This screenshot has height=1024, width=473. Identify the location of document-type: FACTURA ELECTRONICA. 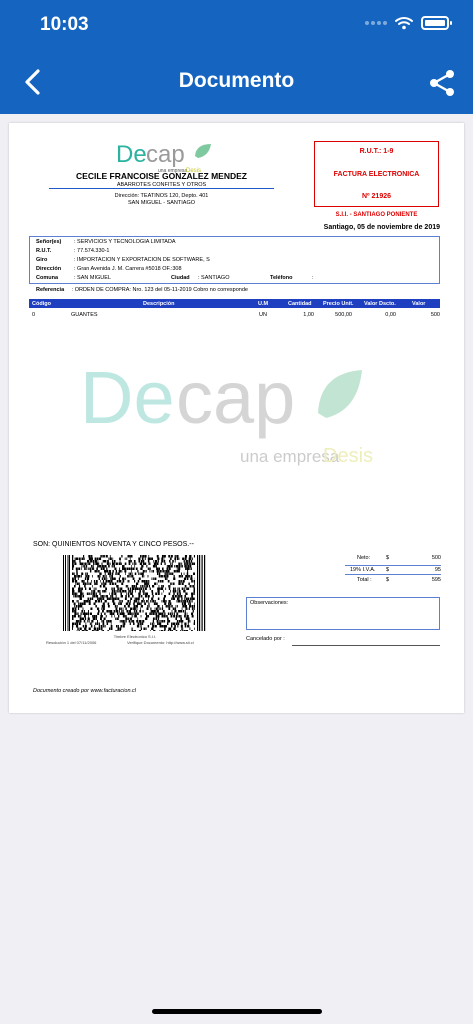
(376, 174).